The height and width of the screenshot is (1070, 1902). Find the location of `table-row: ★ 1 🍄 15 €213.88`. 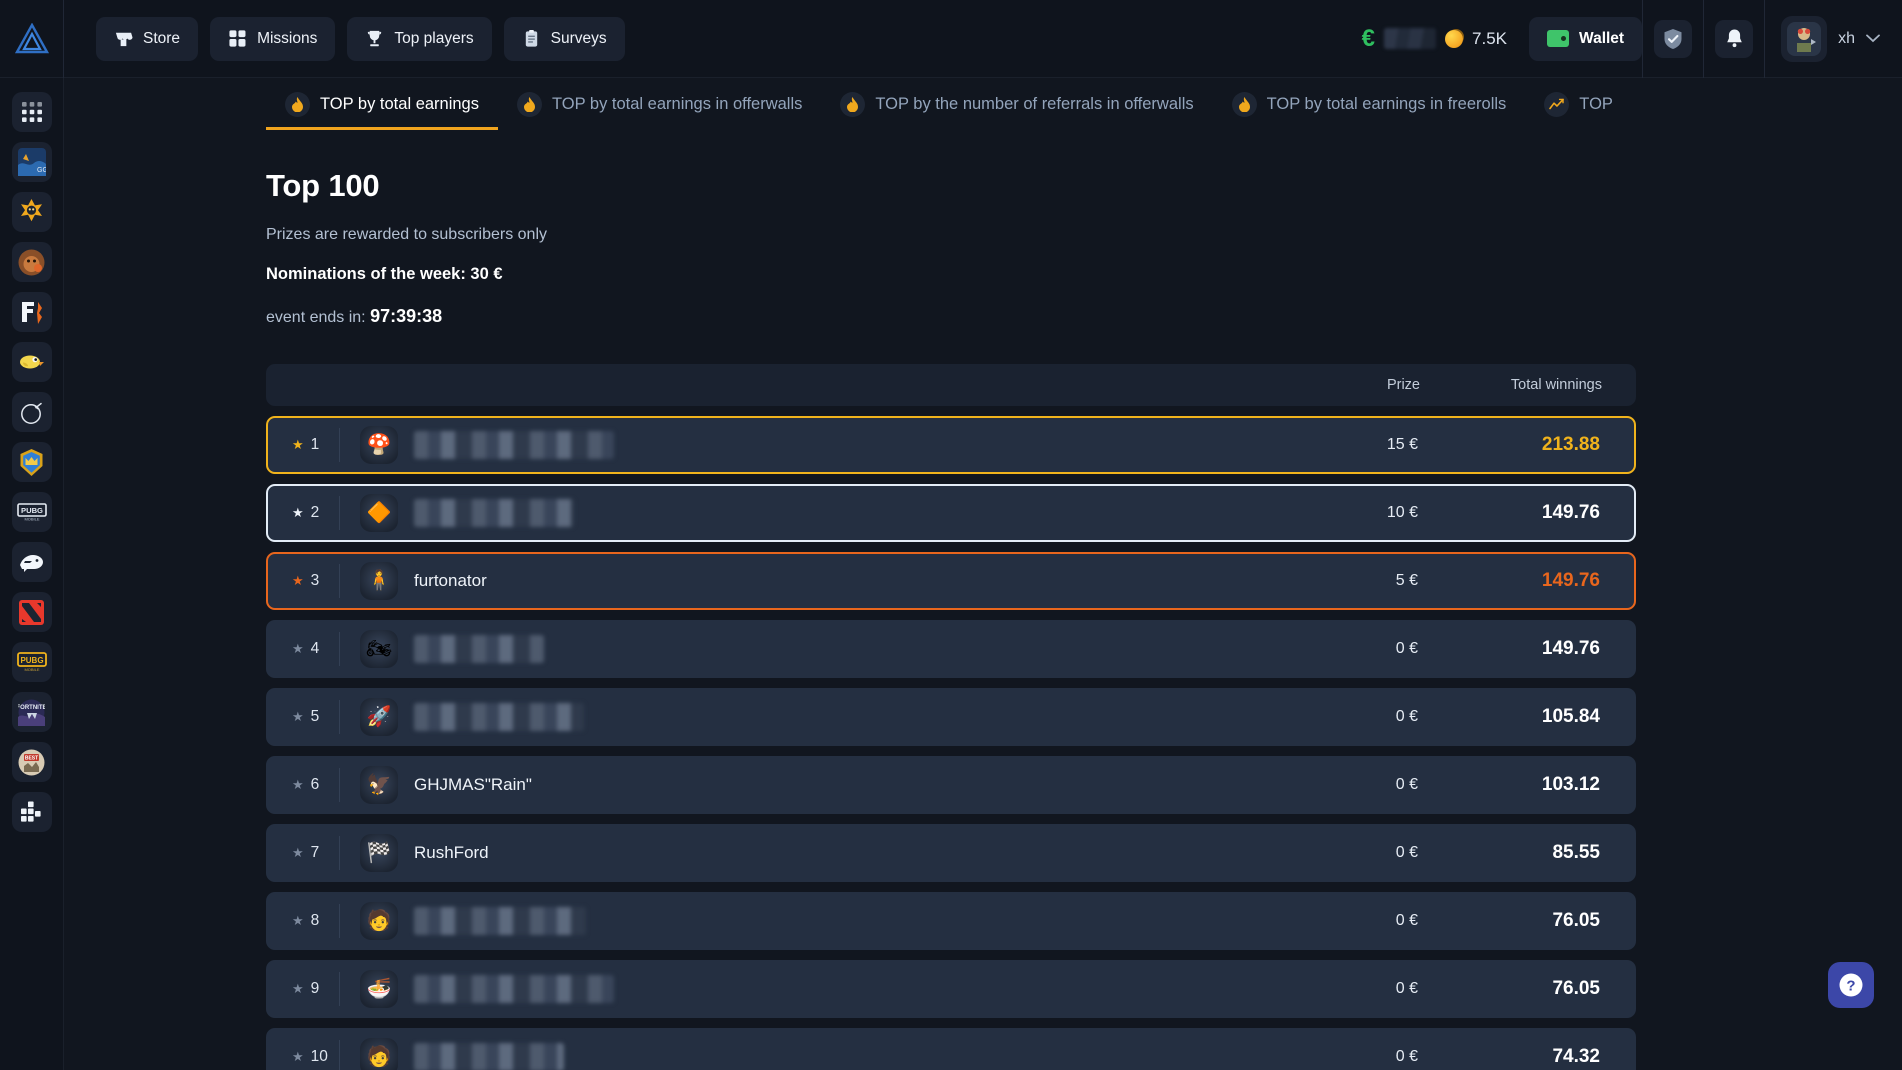

table-row: ★ 1 🍄 15 €213.88 is located at coordinates (951, 445).